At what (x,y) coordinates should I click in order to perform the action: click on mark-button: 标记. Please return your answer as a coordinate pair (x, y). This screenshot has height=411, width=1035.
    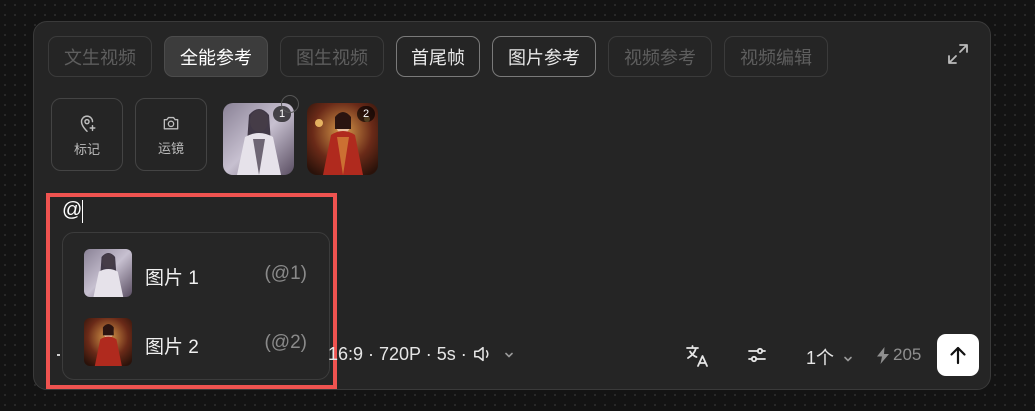
    Looking at the image, I should click on (87, 134).